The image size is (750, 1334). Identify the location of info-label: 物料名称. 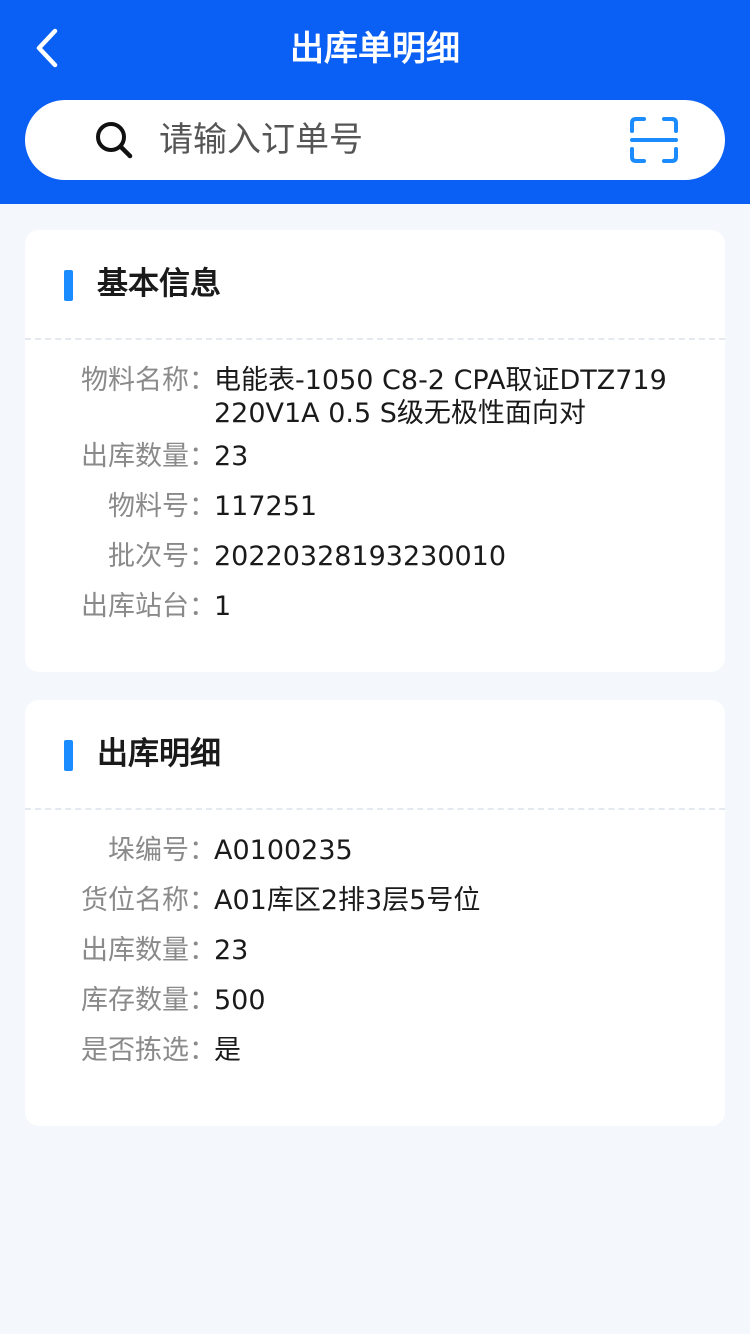
(135, 380).